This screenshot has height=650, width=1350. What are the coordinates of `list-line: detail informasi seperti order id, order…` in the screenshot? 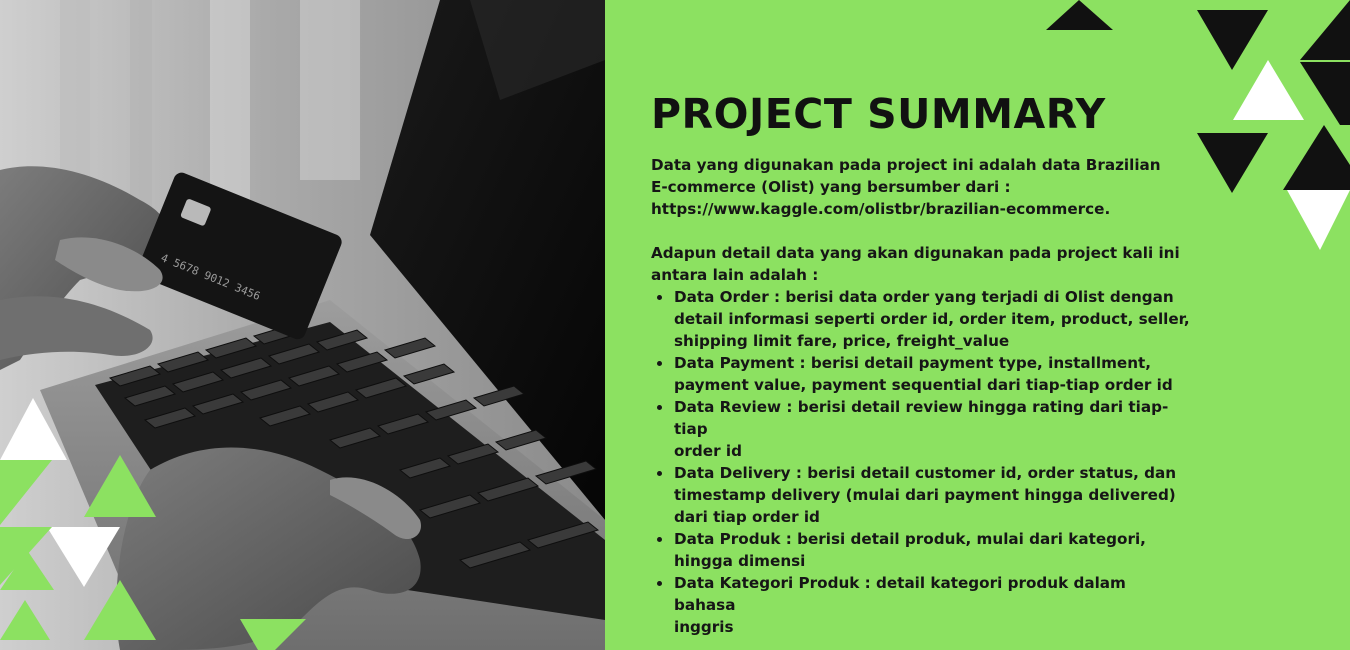 It's located at (932, 319).